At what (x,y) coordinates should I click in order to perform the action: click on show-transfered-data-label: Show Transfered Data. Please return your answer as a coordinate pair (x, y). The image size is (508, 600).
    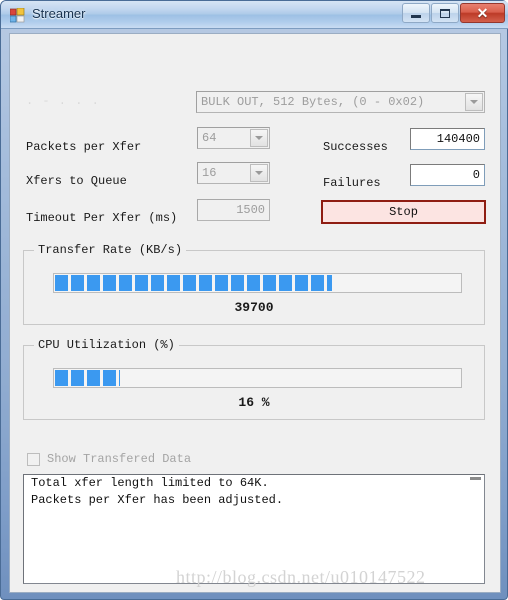
    Looking at the image, I should click on (119, 459).